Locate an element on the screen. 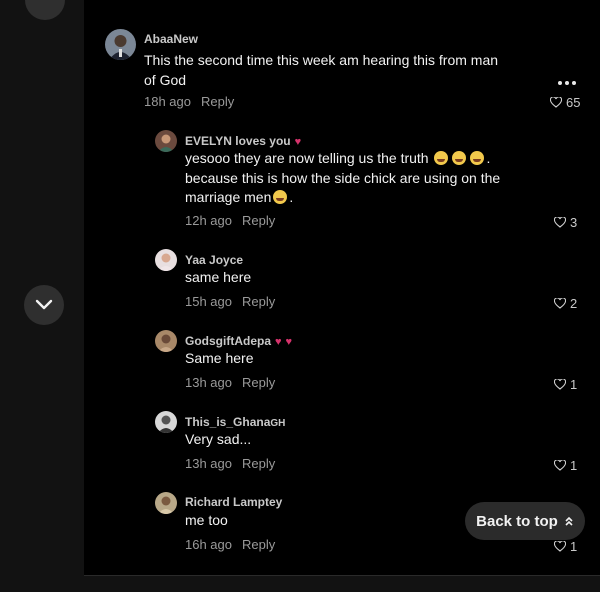 The width and height of the screenshot is (600, 592). comment-text-line: Same here is located at coordinates (219, 358).